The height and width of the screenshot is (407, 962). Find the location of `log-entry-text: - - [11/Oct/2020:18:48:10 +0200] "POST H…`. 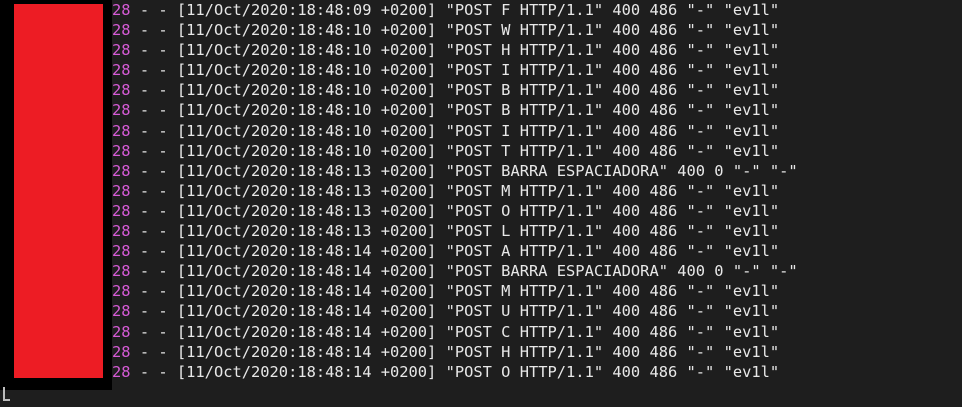

log-entry-text: - - [11/Oct/2020:18:48:10 +0200] "POST H… is located at coordinates (455, 50).